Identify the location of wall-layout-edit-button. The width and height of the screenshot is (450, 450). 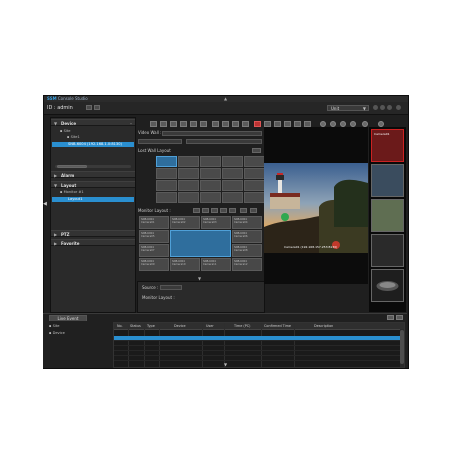
(256, 150).